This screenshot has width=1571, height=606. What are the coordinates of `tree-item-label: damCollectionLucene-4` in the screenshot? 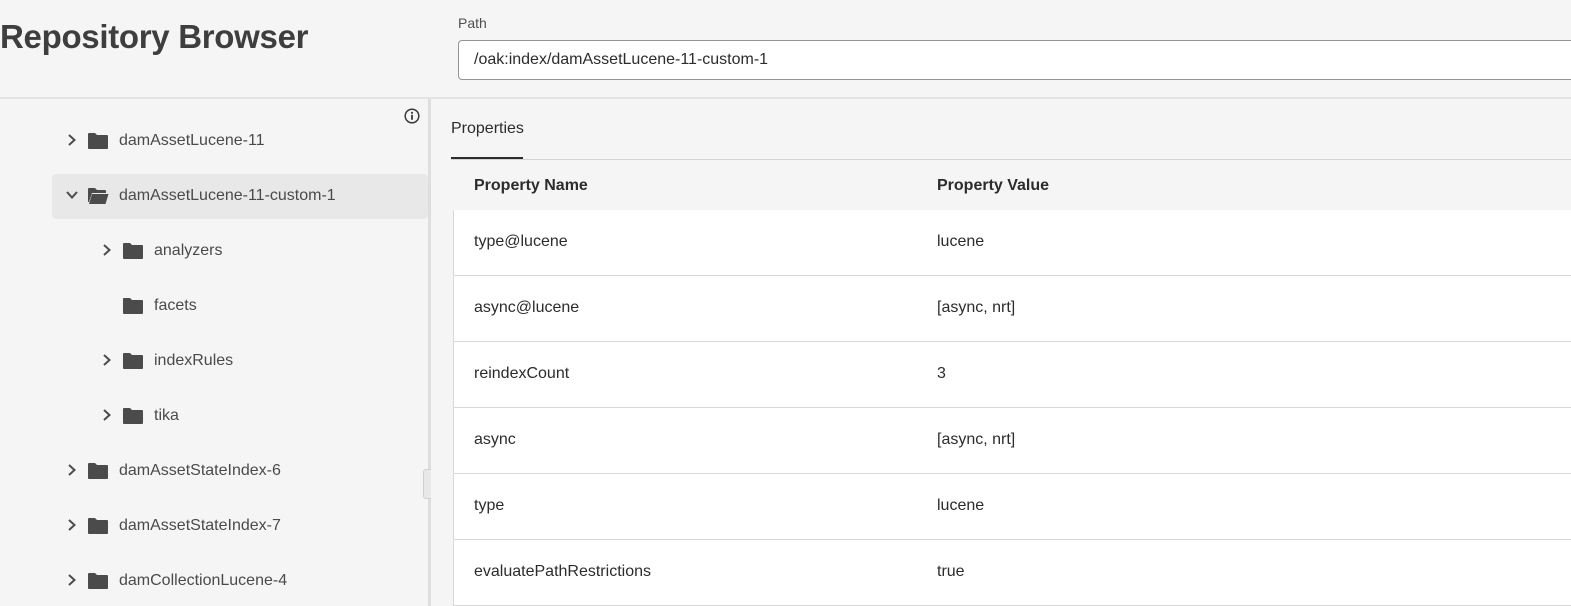 It's located at (203, 580).